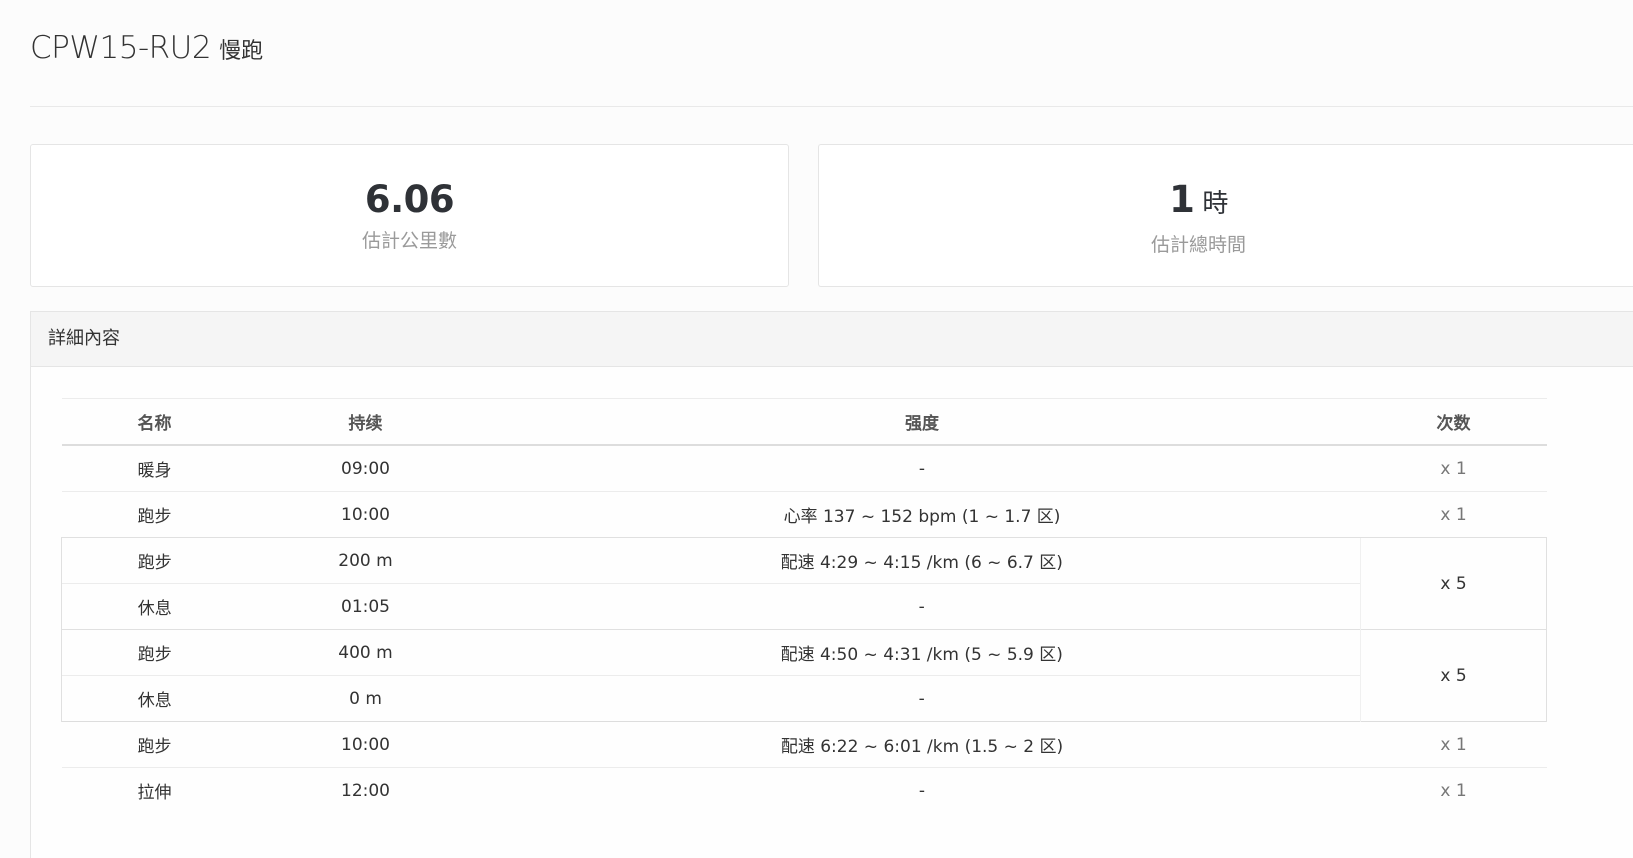 This screenshot has width=1633, height=858. I want to click on step-duration: 400 m, so click(365, 652).